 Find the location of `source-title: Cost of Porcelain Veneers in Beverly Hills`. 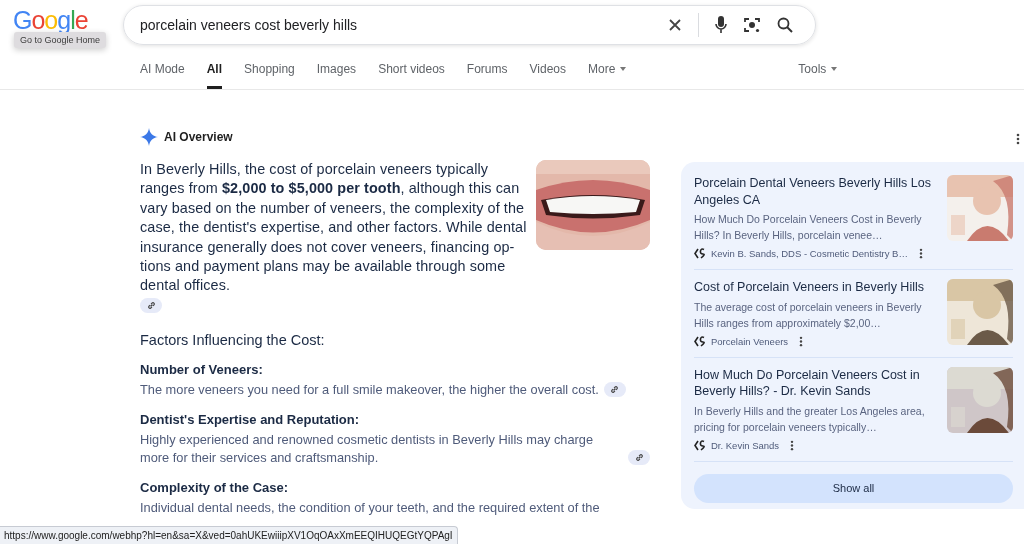

source-title: Cost of Porcelain Veneers in Beverly Hills is located at coordinates (816, 287).